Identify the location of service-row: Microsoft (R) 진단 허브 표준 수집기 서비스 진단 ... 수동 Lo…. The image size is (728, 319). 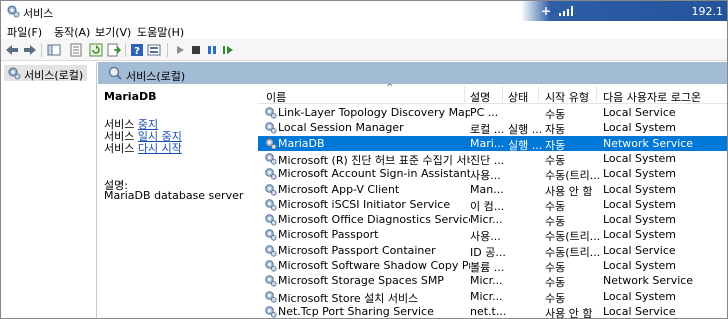
(492, 159).